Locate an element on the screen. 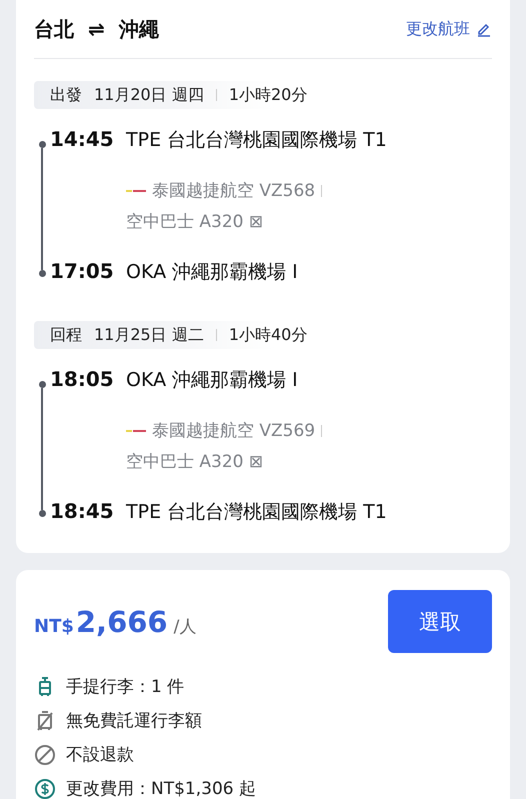  fare-rule: 不設退款 is located at coordinates (100, 755).